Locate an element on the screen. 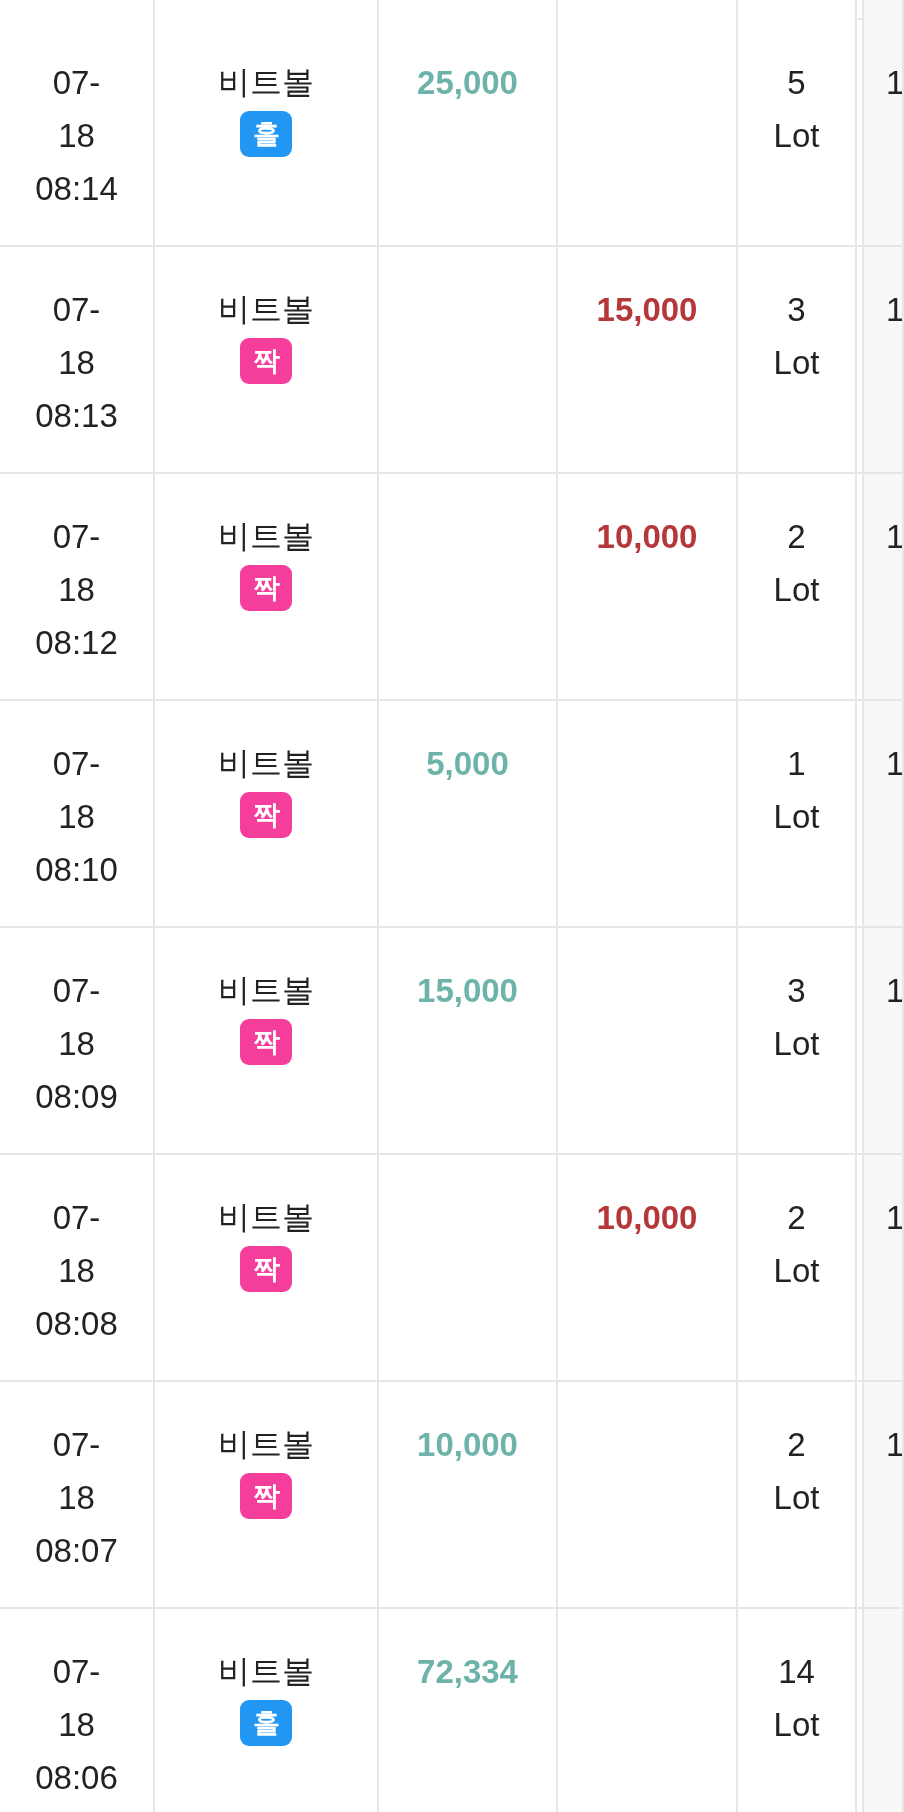 This screenshot has height=1812, width=904. lot-count: 14 Lot is located at coordinates (796, 1698).